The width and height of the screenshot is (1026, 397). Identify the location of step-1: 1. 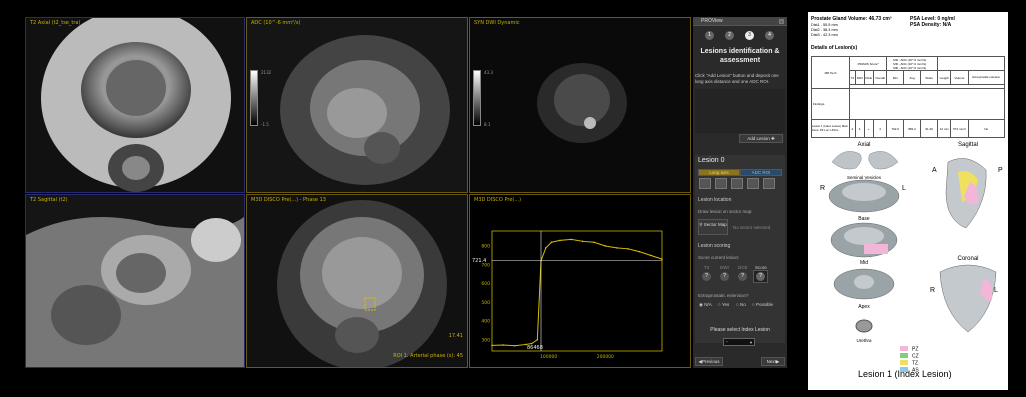
(709, 35).